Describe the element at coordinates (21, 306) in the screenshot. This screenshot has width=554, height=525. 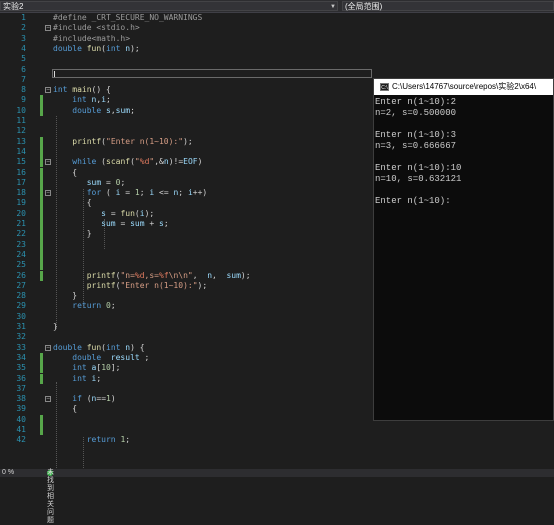
I see `line-number: 29` at that location.